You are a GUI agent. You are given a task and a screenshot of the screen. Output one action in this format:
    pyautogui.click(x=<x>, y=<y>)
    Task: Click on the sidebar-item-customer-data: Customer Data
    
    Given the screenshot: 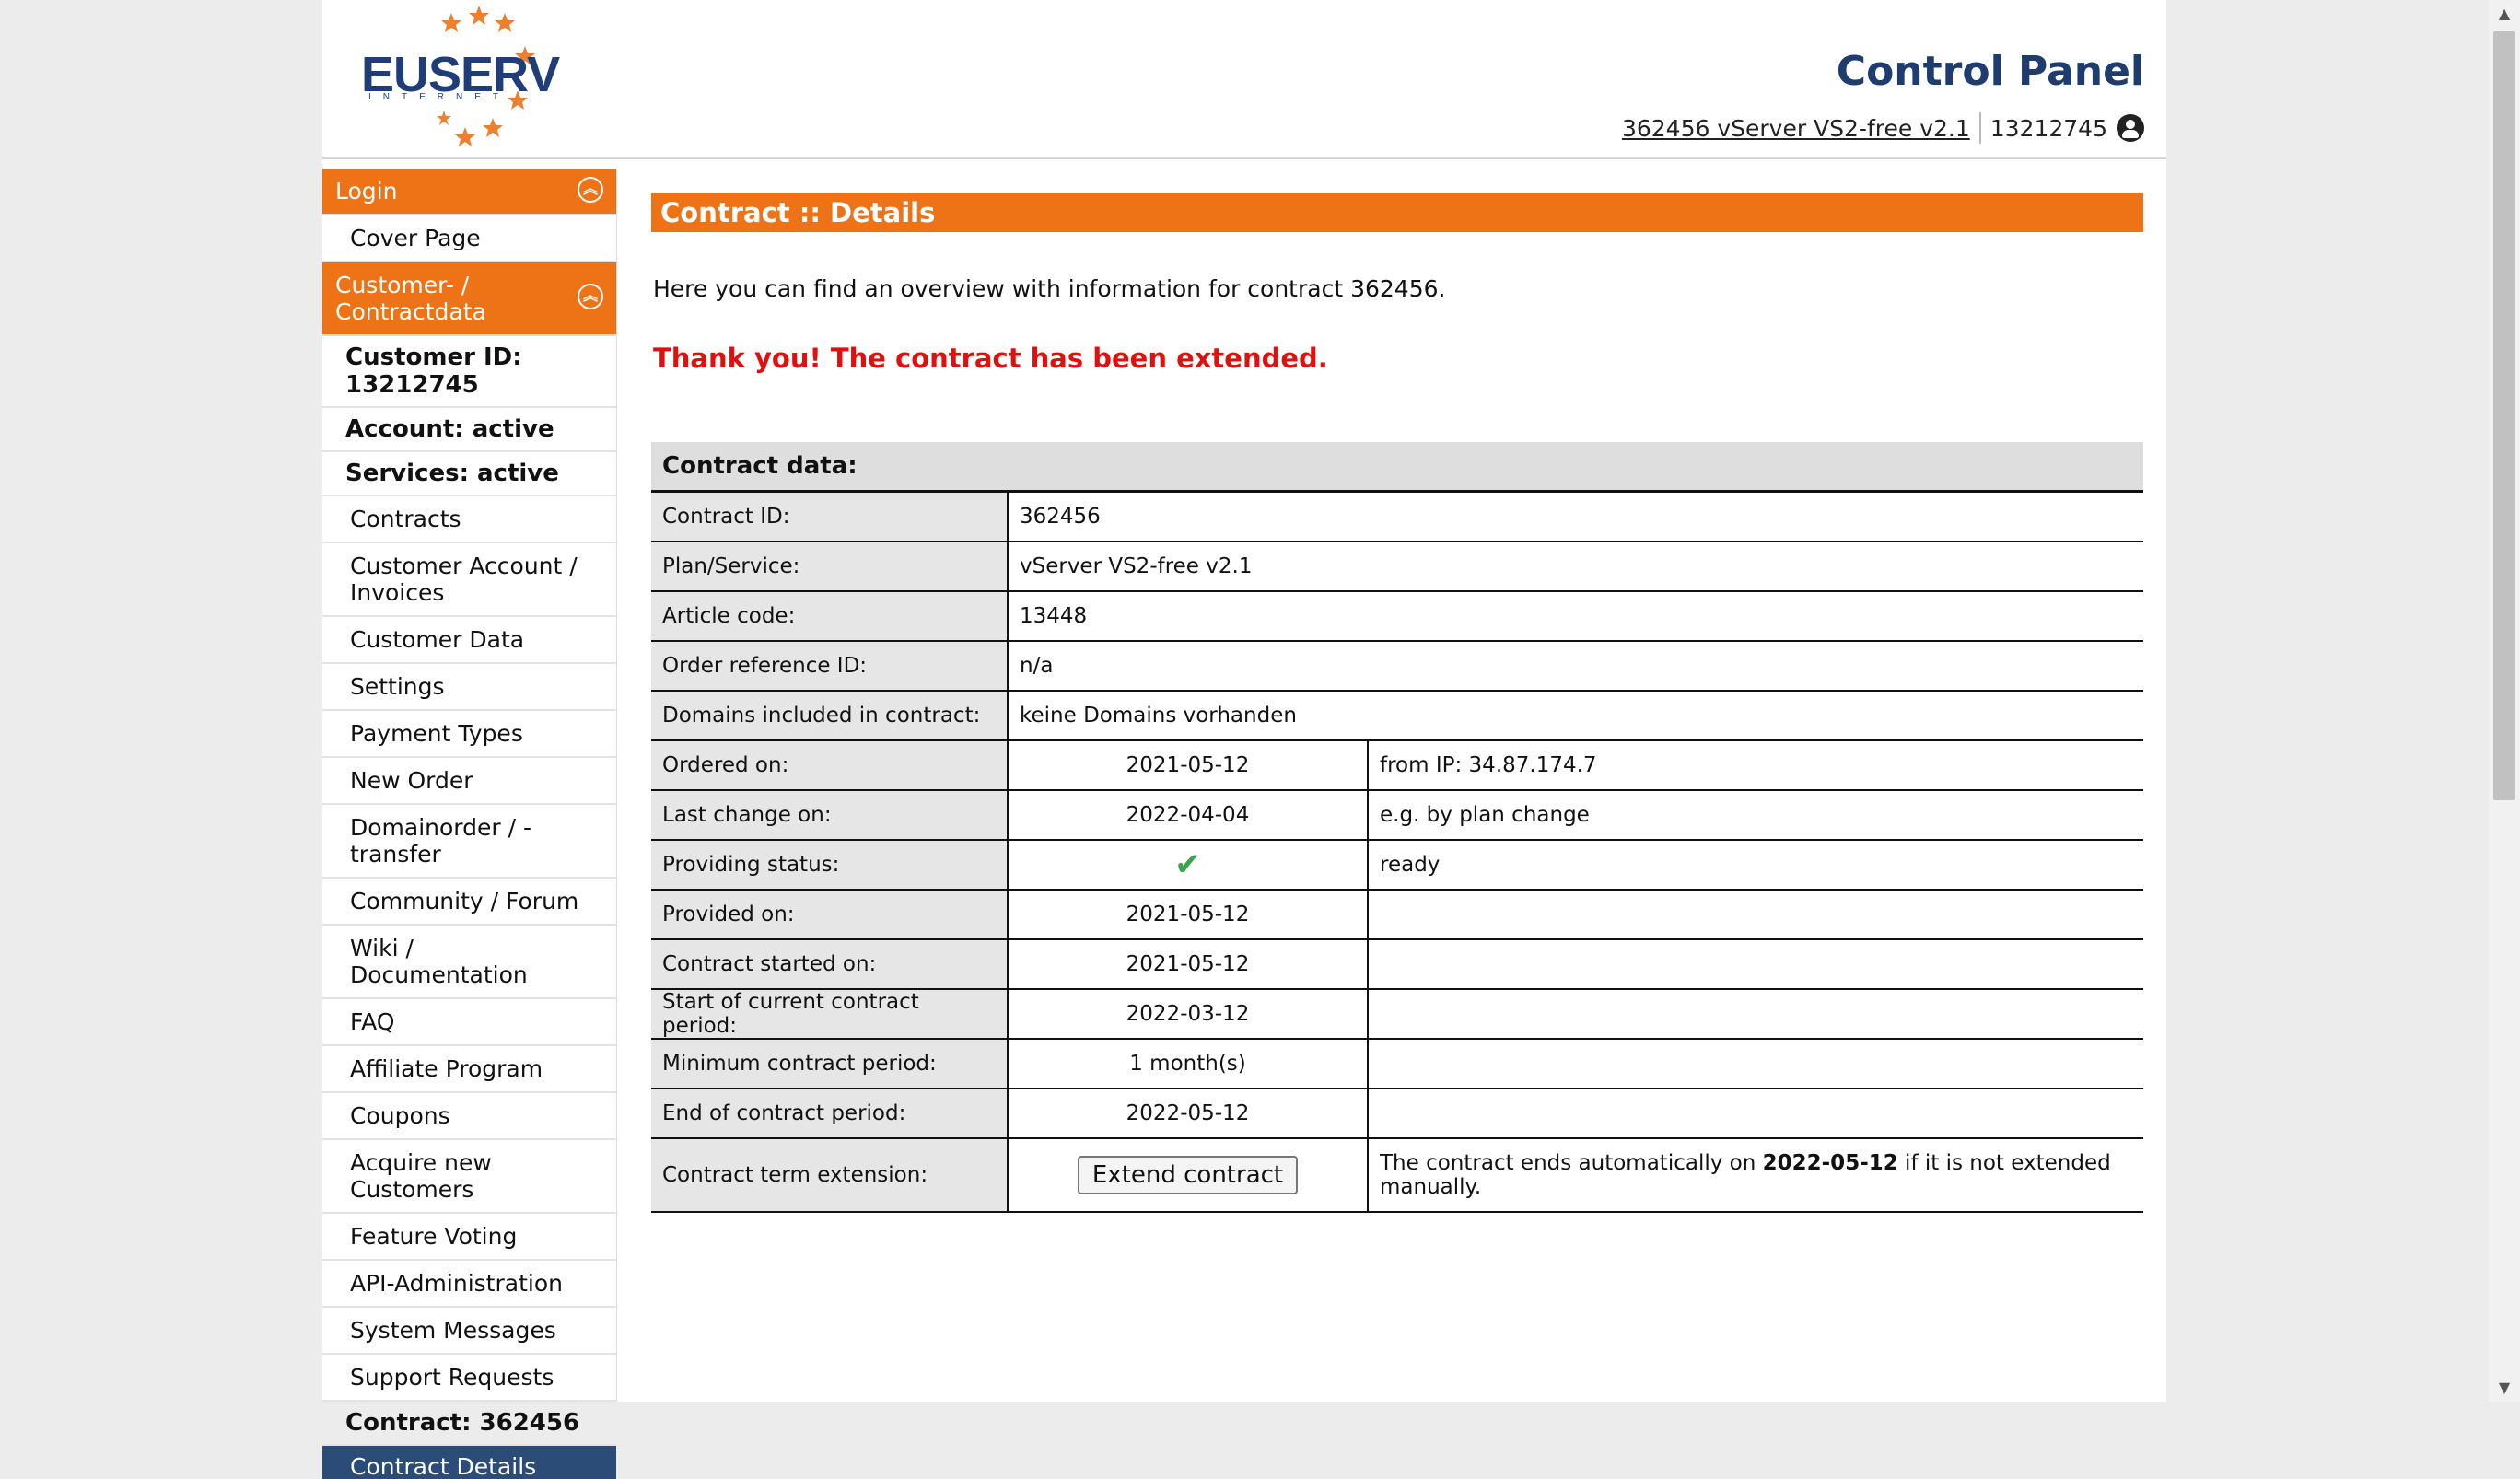 What is the action you would take?
    pyautogui.click(x=469, y=640)
    